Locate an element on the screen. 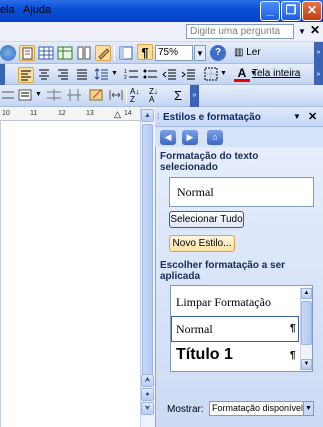 This screenshot has height=427, width=323. font-color-icon: A is located at coordinates (242, 74).